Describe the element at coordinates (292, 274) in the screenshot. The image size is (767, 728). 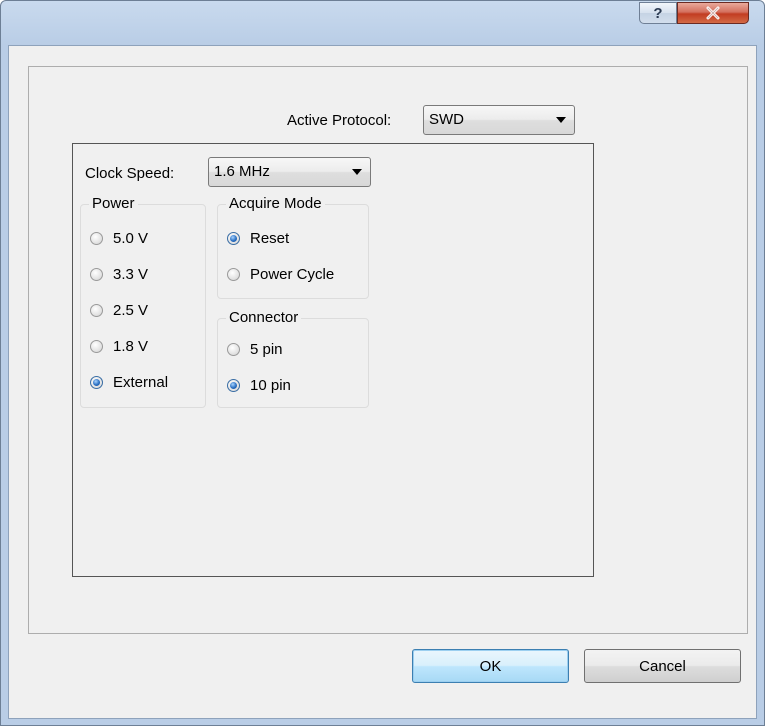
I see `acquire-option-label: Power Cycle` at that location.